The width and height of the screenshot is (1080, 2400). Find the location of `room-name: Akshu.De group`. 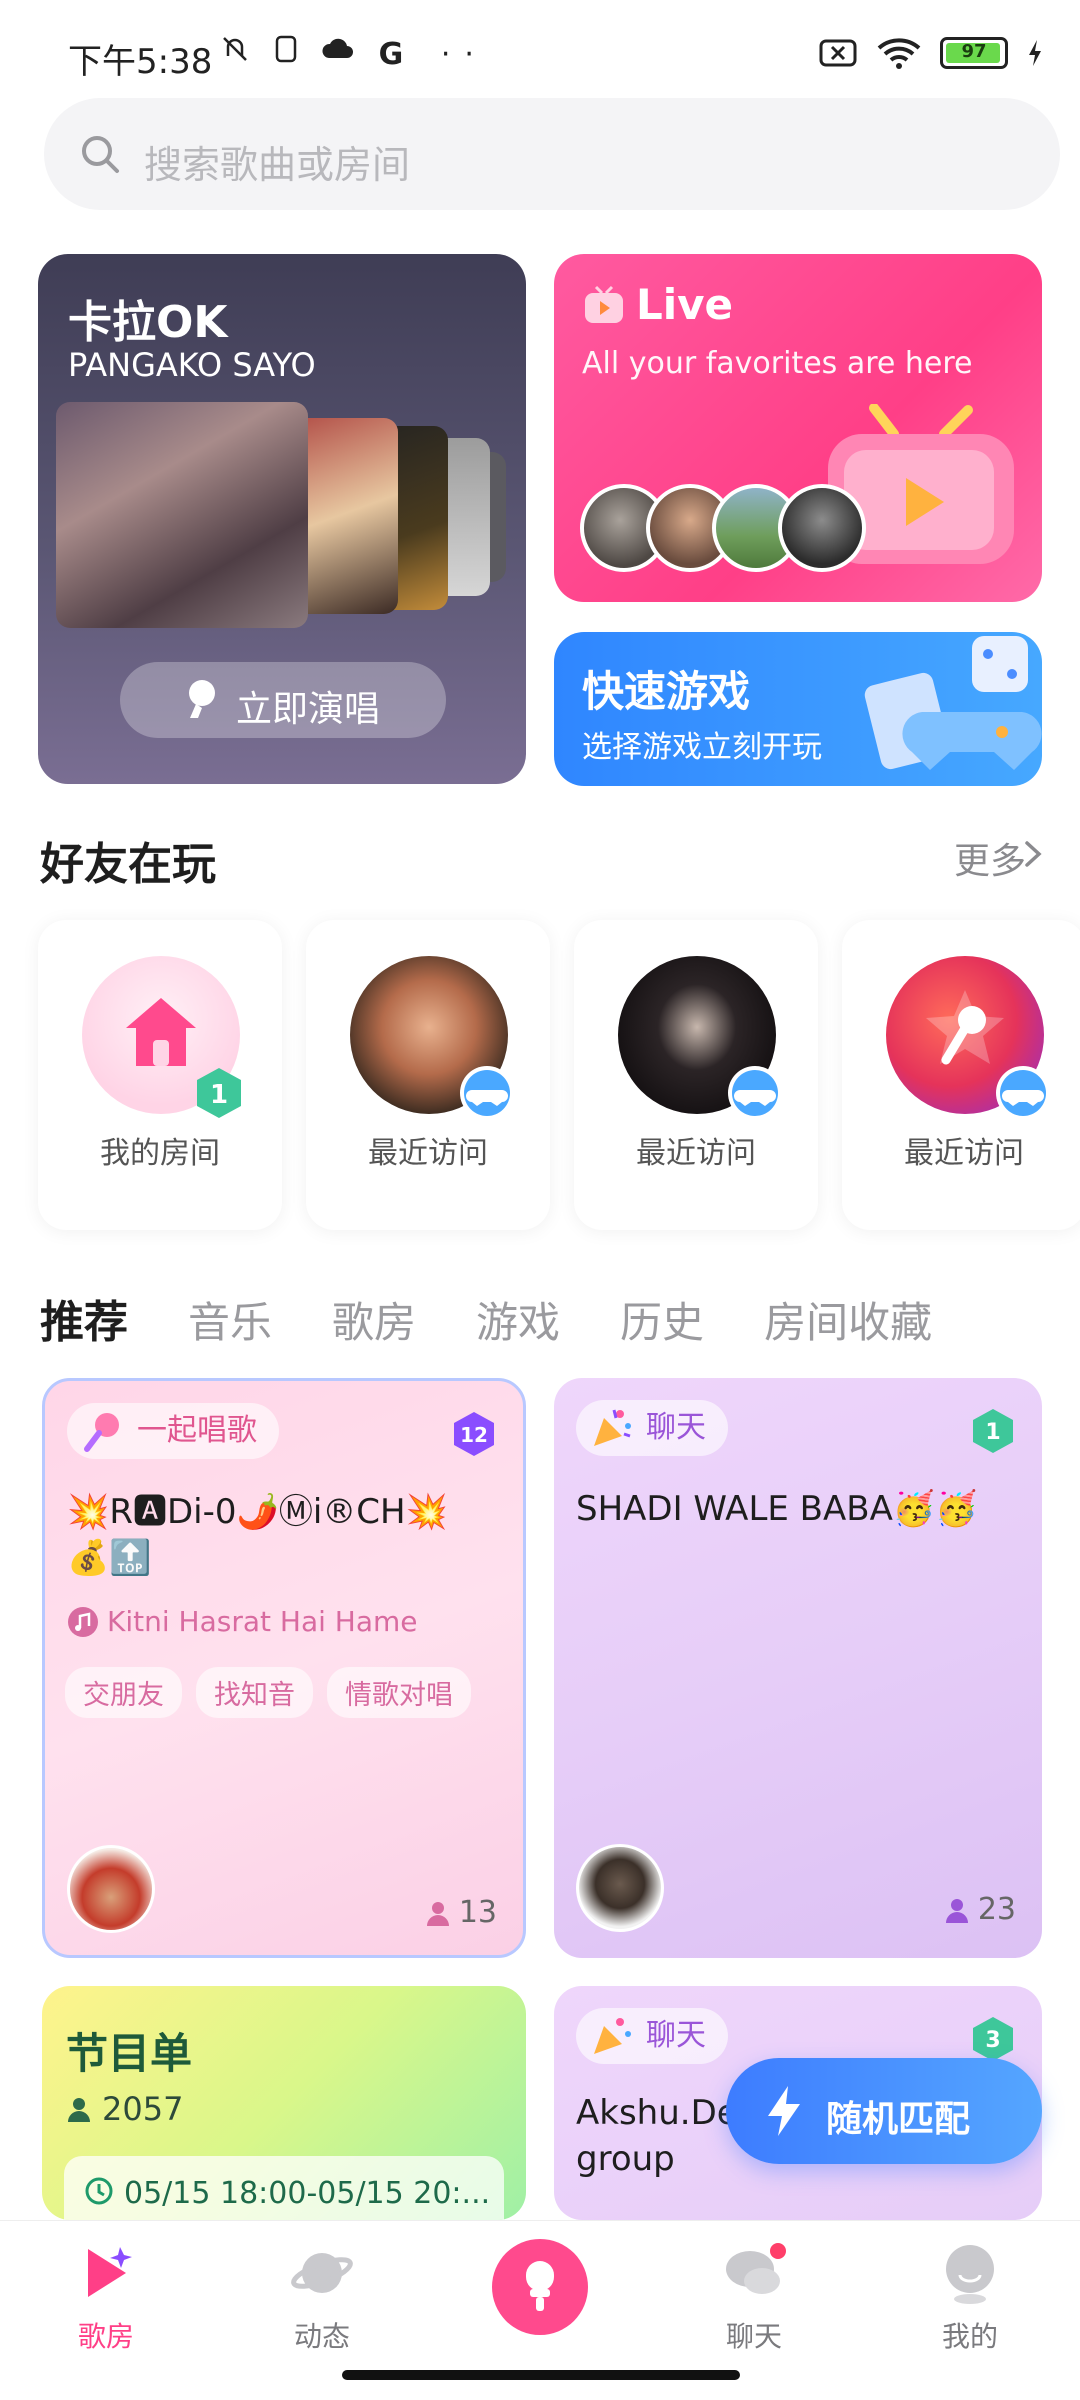

room-name: Akshu.De group is located at coordinates (657, 2136).